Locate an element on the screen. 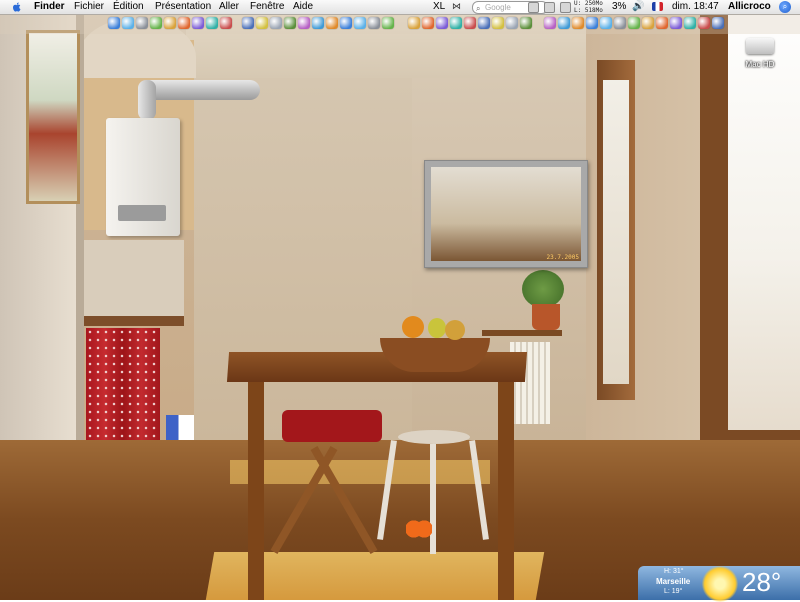 This screenshot has width=800, height=602. mail-icon is located at coordinates (142, 23).